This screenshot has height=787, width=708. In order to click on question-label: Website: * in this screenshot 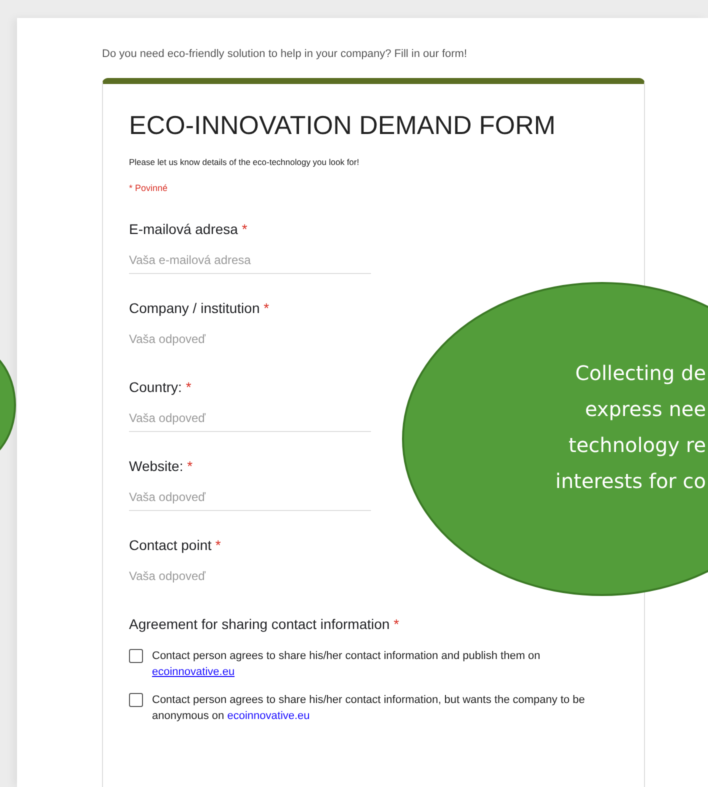, I will do `click(161, 466)`.